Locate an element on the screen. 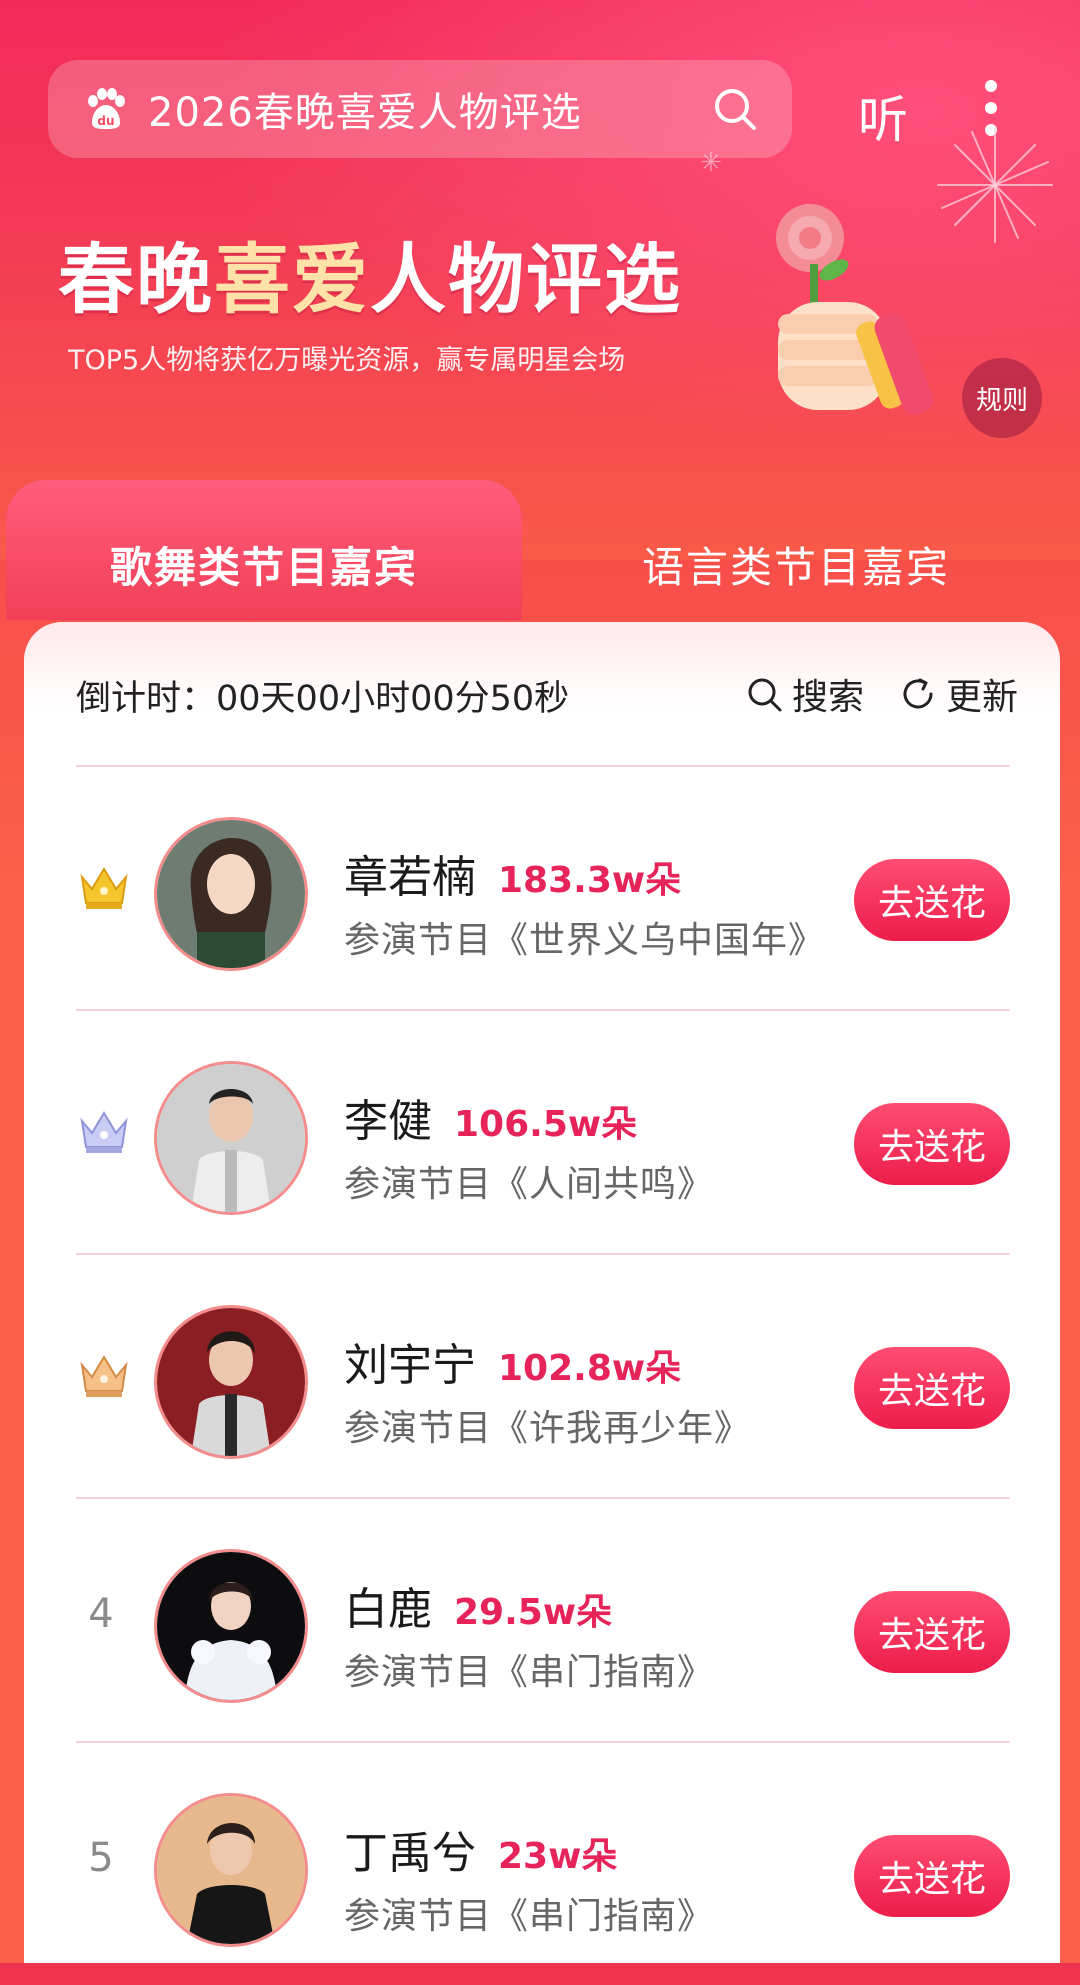 The image size is (1080, 1985). tab-label: 语言类节目嘉宾 is located at coordinates (795, 567).